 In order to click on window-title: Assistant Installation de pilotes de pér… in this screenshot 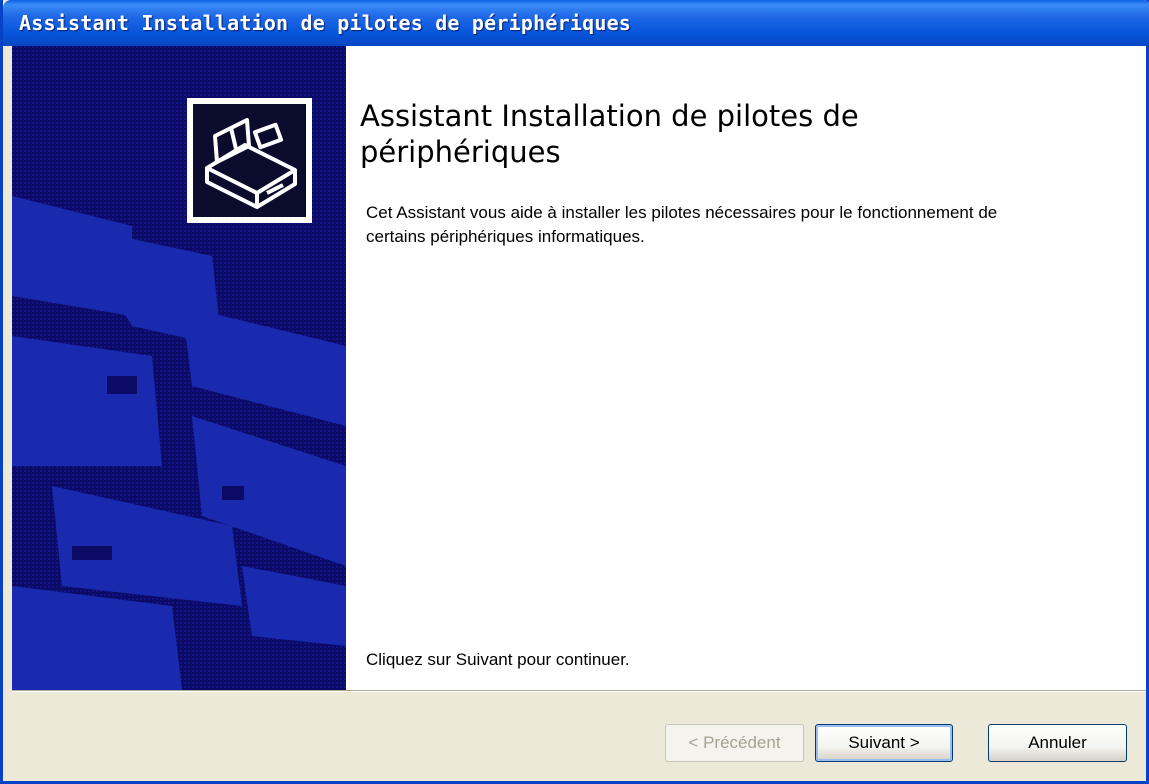, I will do `click(325, 23)`.